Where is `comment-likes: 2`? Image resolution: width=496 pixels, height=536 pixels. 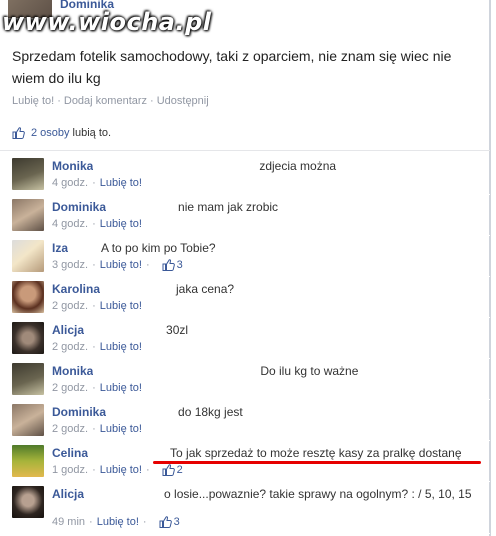
comment-likes: 2 is located at coordinates (172, 470).